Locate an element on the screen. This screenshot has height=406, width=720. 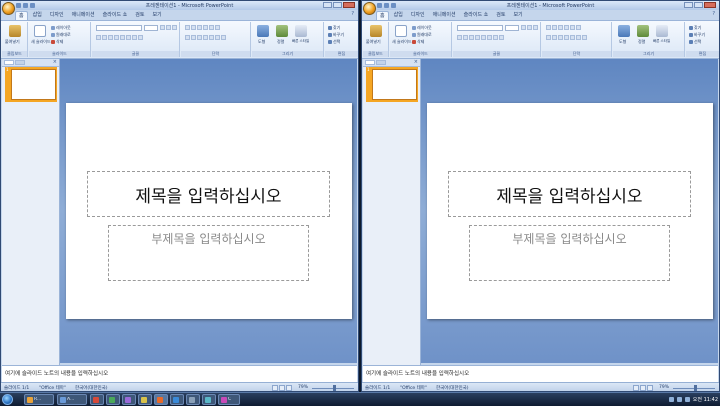
undo-icon is located at coordinates (386, 5).